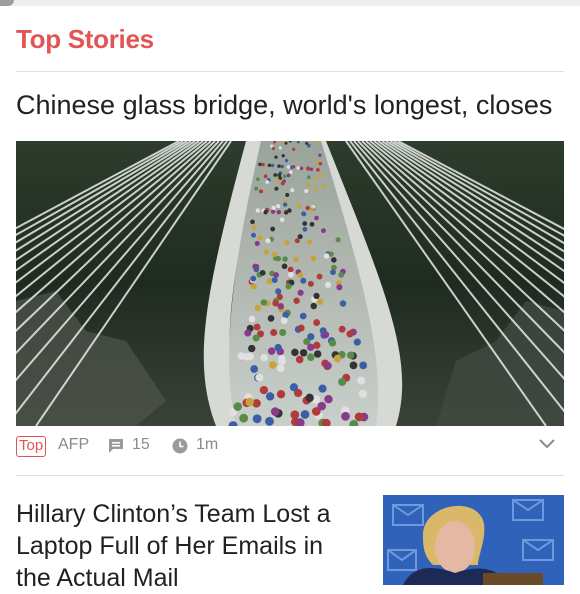 The height and width of the screenshot is (594, 580). I want to click on clinton-photo, so click(473, 540).